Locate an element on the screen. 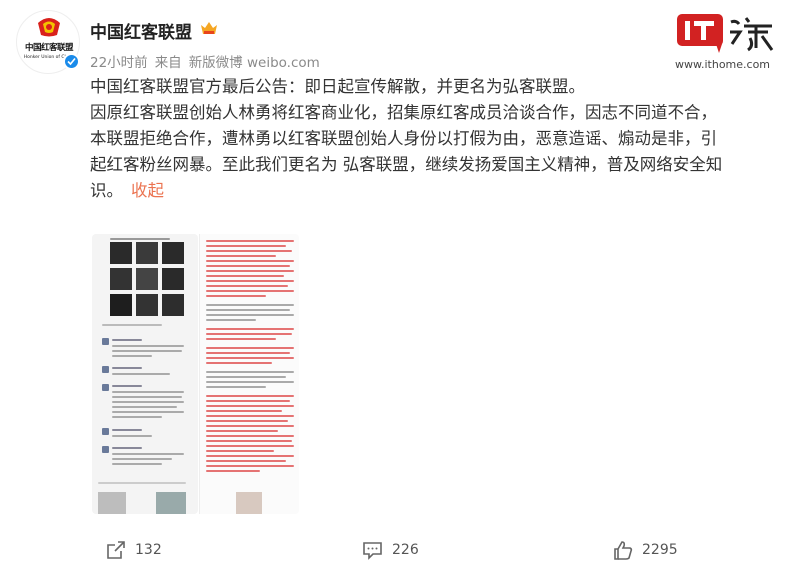  post-time: 22小时前 is located at coordinates (119, 63).